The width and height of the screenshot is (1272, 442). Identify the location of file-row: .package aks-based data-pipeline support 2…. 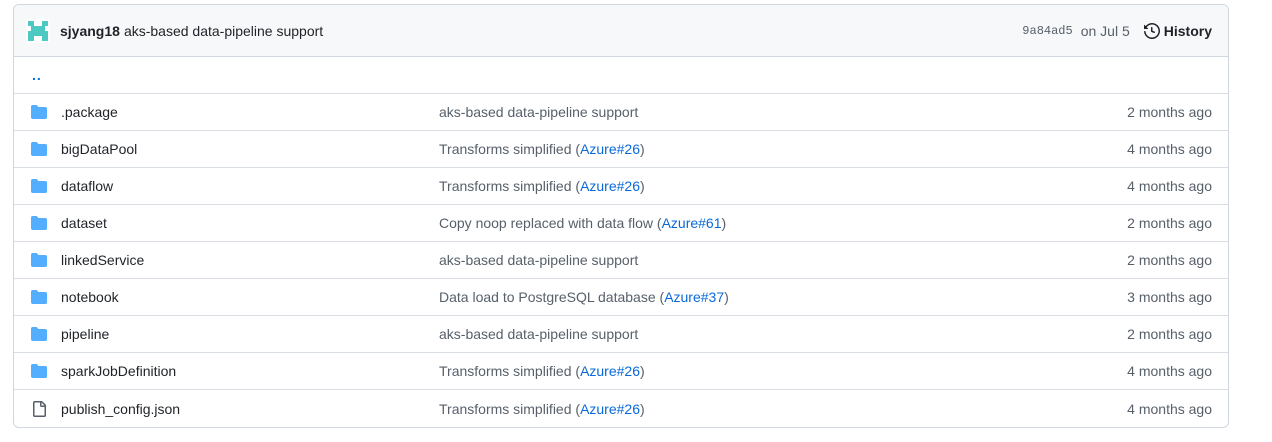
(621, 112).